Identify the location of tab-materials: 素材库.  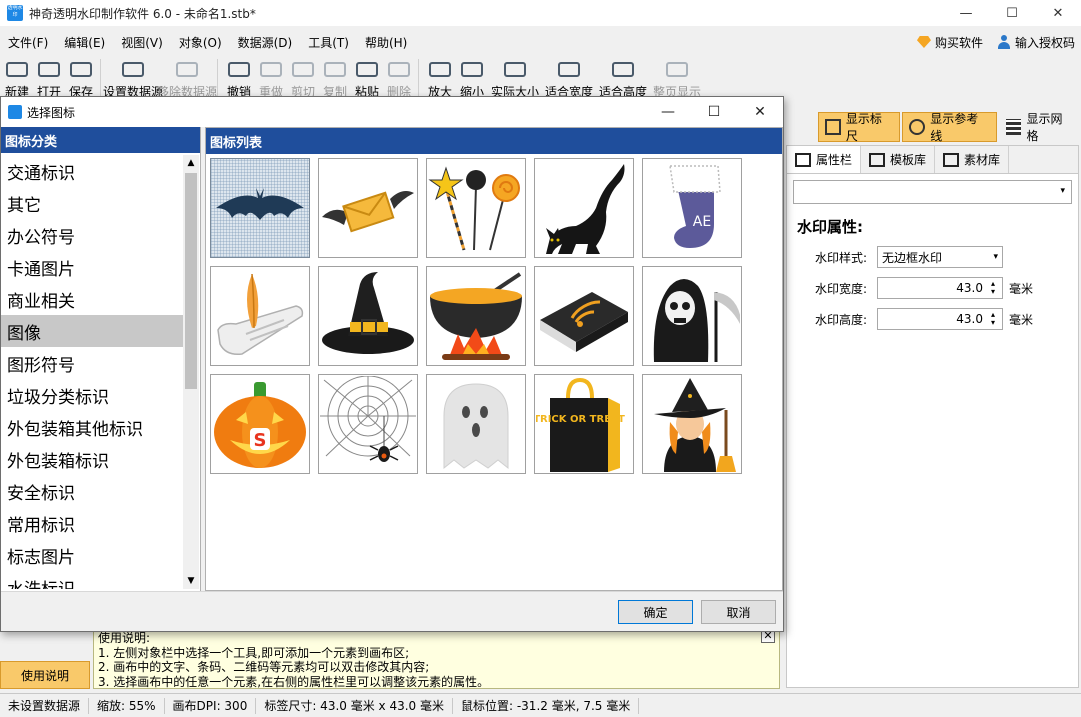
(972, 159).